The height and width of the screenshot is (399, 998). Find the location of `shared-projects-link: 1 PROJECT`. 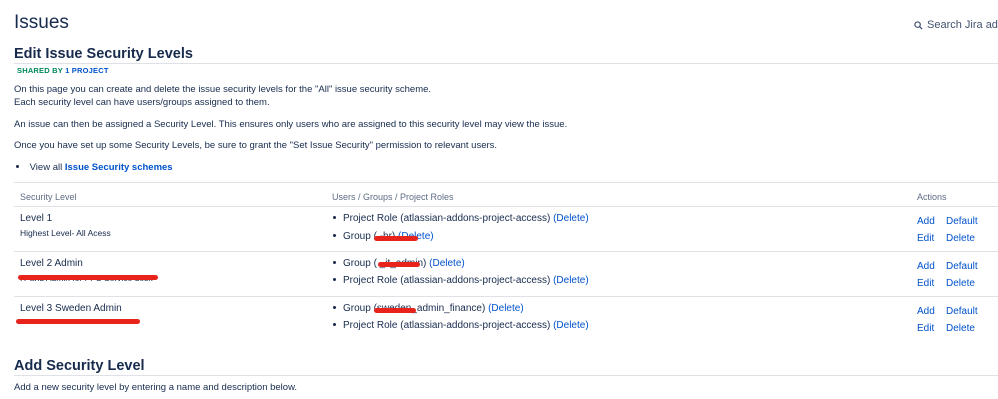

shared-projects-link: 1 PROJECT is located at coordinates (86, 70).